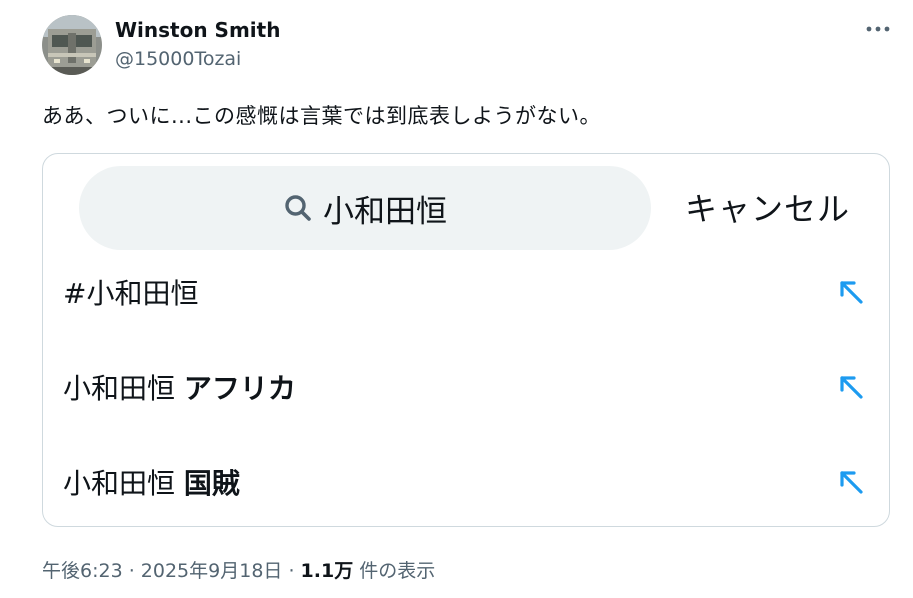 The height and width of the screenshot is (598, 913). Describe the element at coordinates (385, 211) in the screenshot. I see `search-query: 小和田恒` at that location.